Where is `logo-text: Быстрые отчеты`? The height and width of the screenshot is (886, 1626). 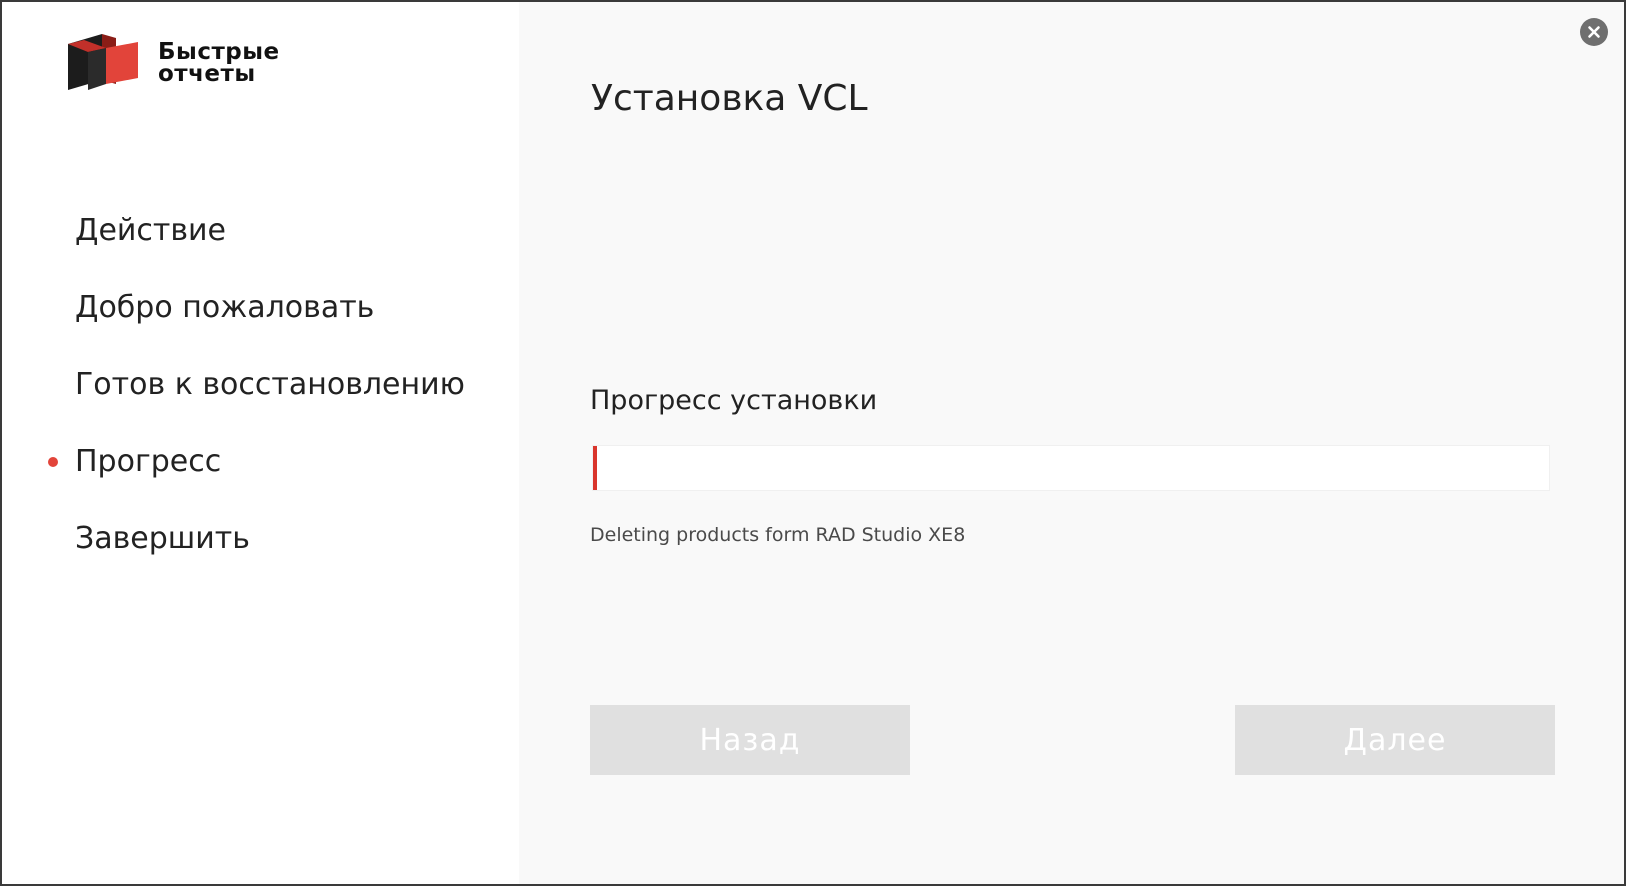 logo-text: Быстрые отчеты is located at coordinates (219, 63).